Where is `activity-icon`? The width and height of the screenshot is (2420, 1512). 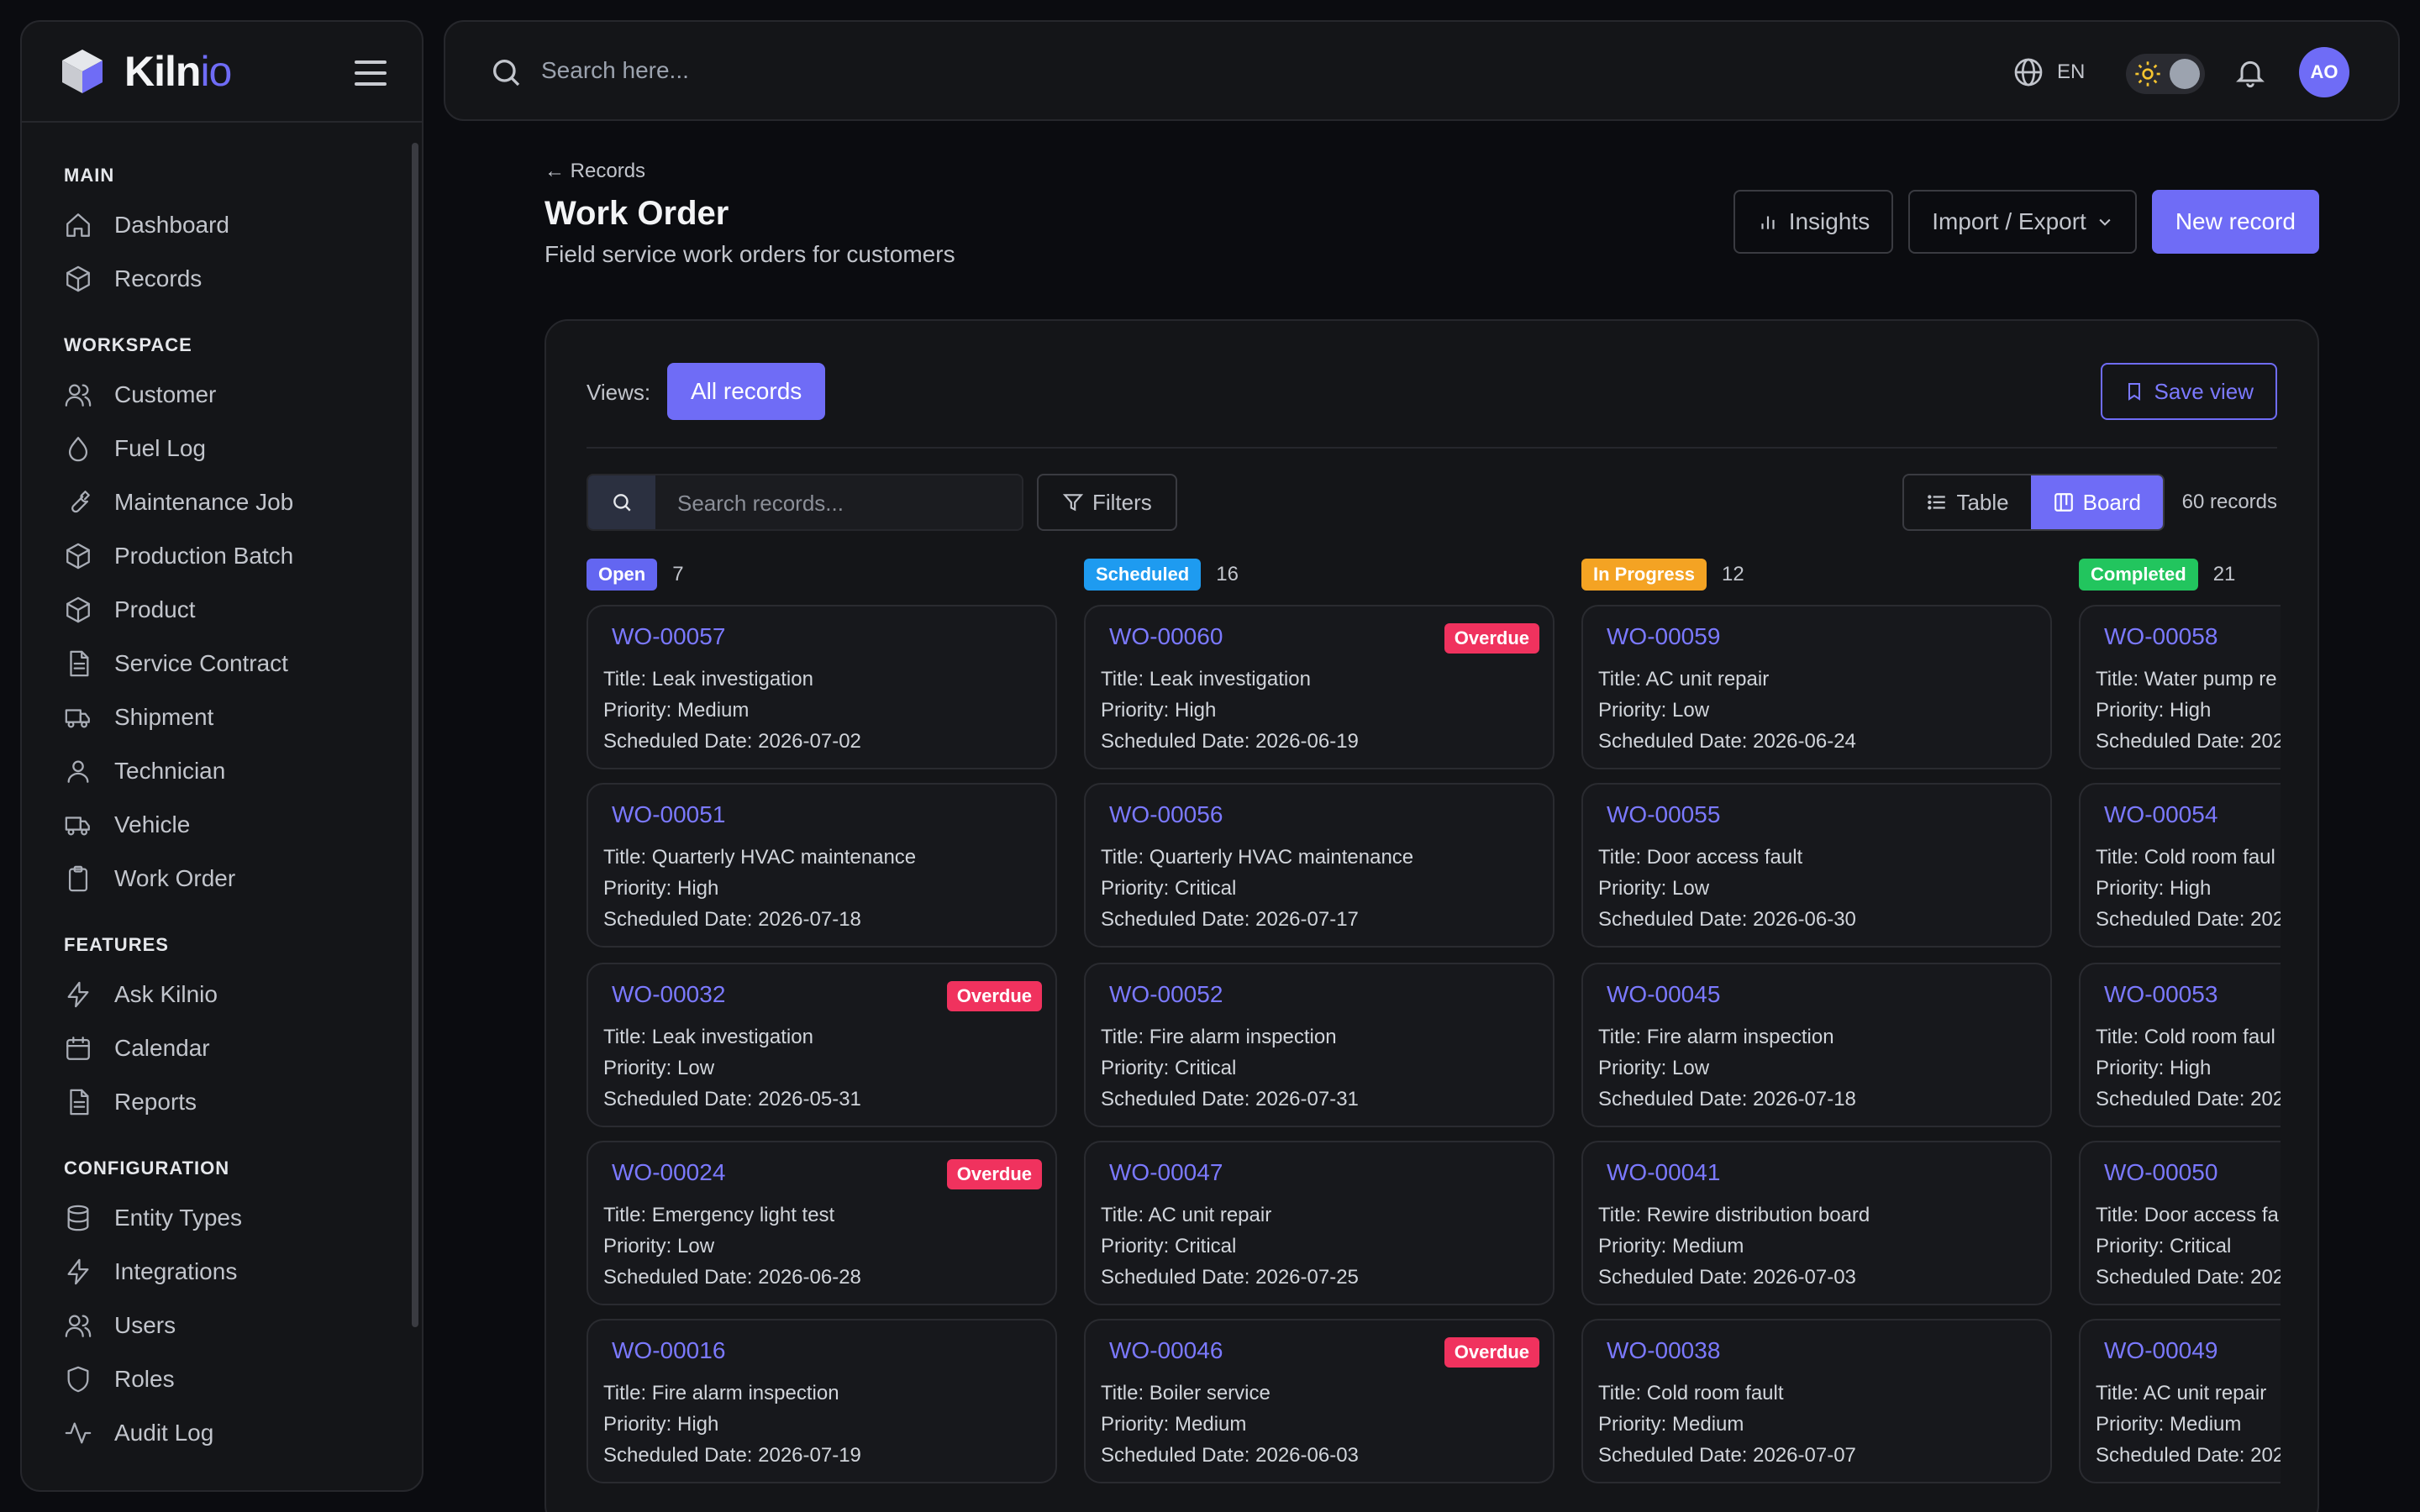 activity-icon is located at coordinates (78, 1433).